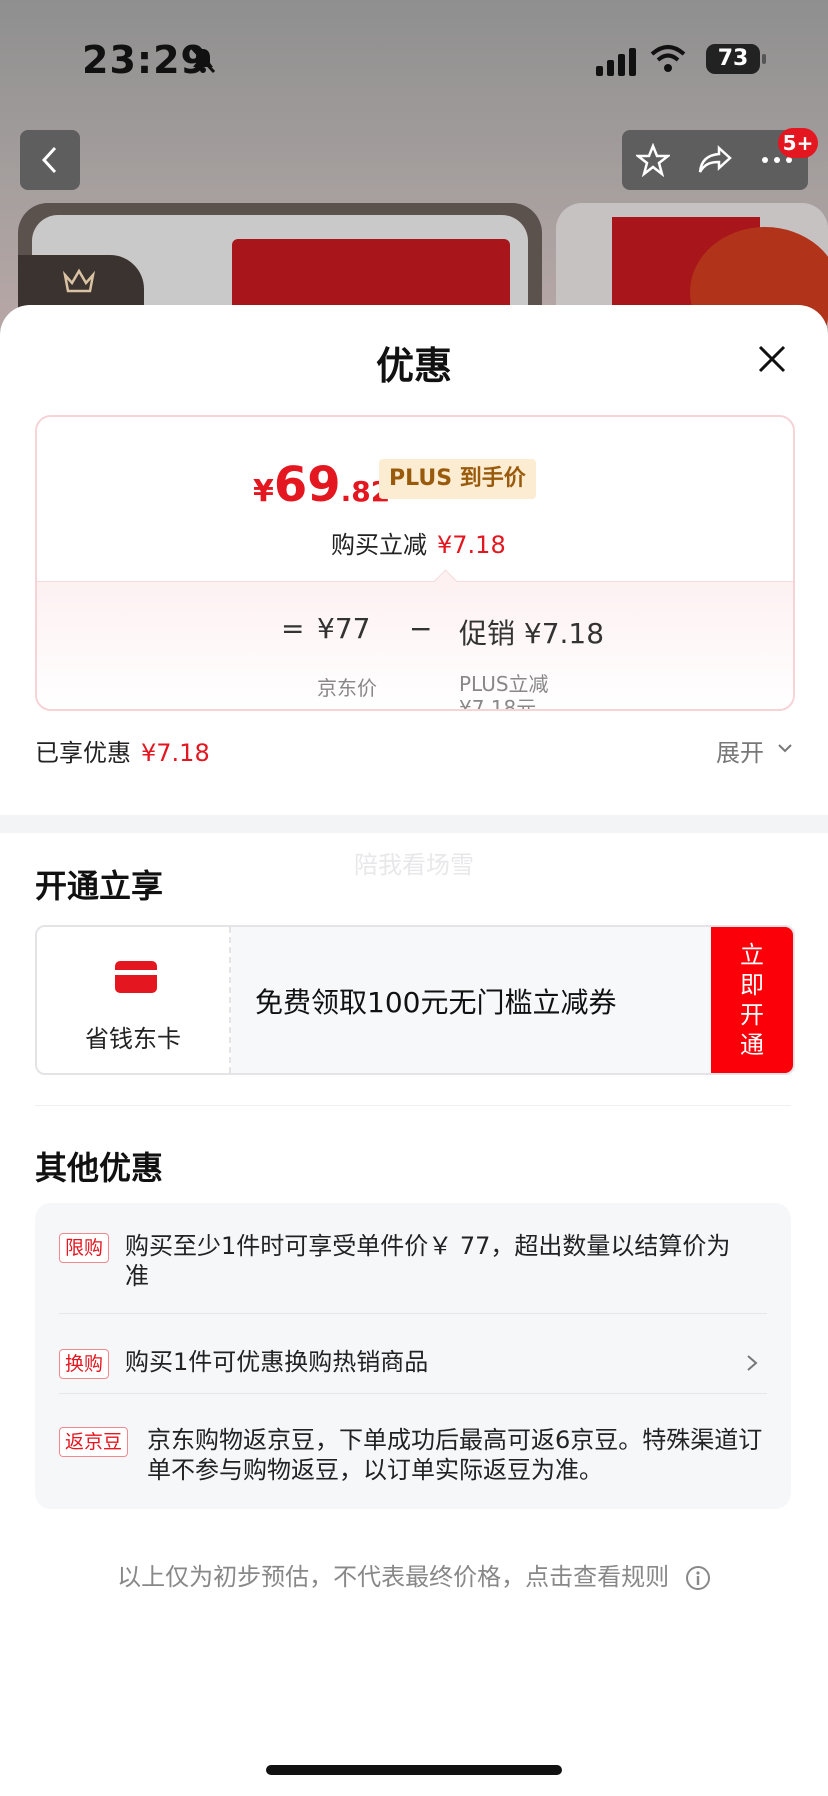  I want to click on back-button, so click(50, 160).